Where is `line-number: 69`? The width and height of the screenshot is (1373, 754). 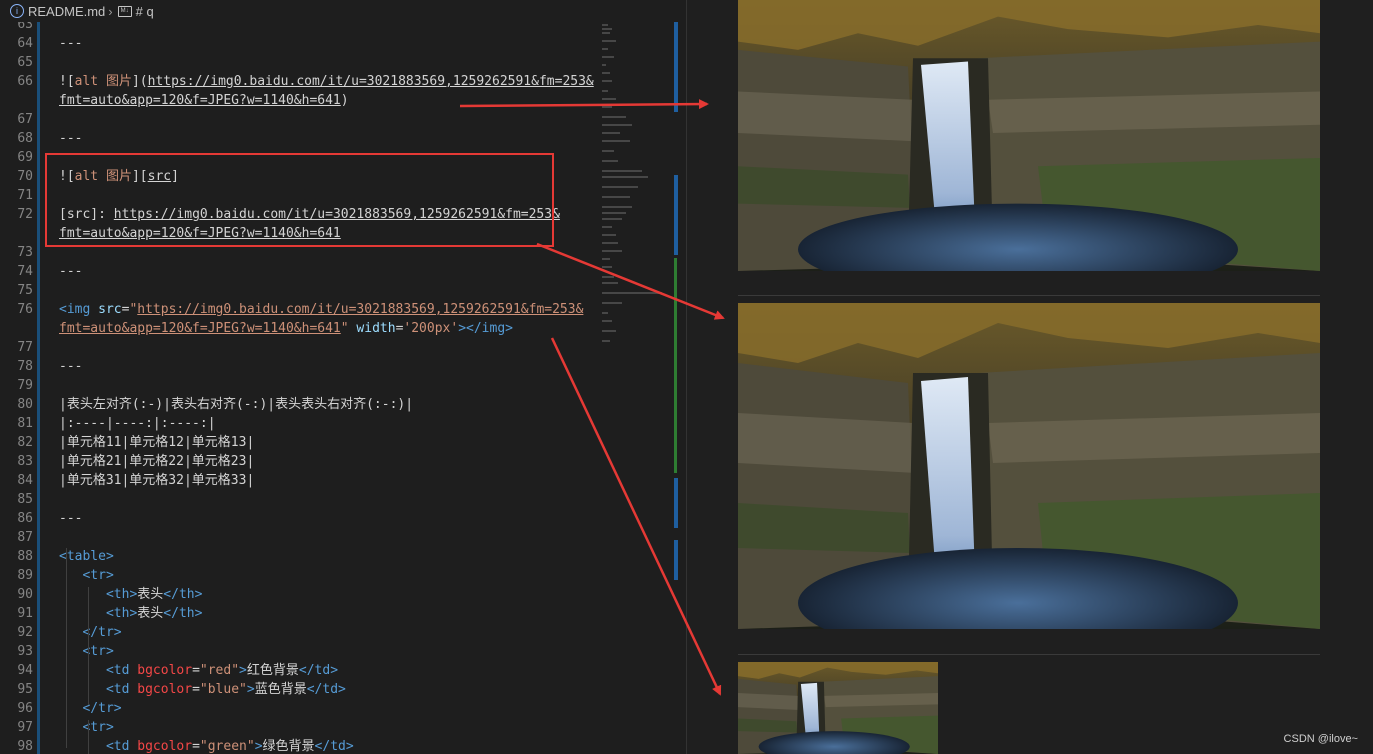
line-number: 69 is located at coordinates (25, 157).